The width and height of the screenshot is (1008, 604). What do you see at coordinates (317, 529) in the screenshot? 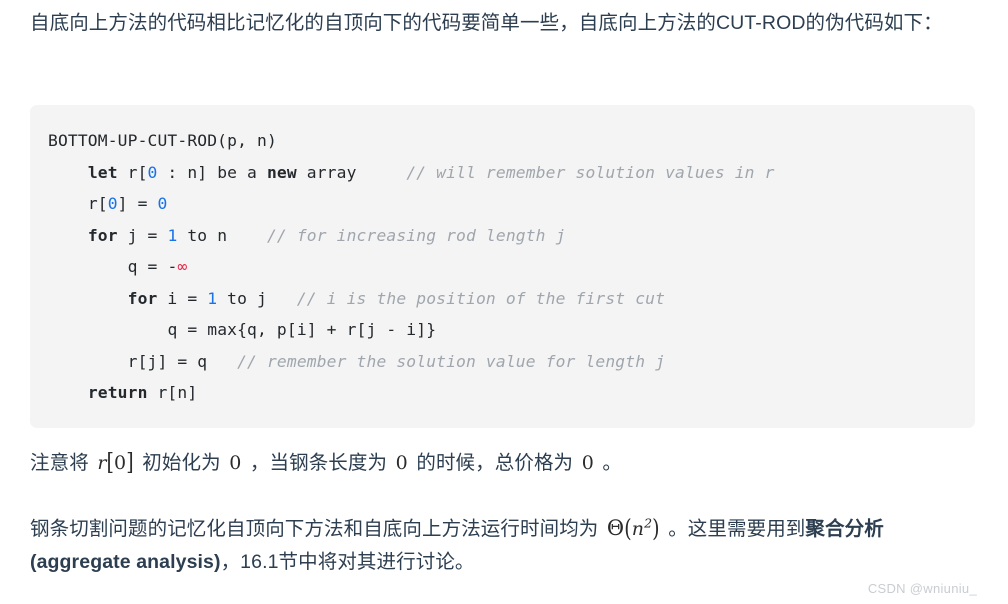
I see `complexity-text-1: 钢条切割问题的记忆化自顶向下方法和自底向上方法运行时间均为` at bounding box center [317, 529].